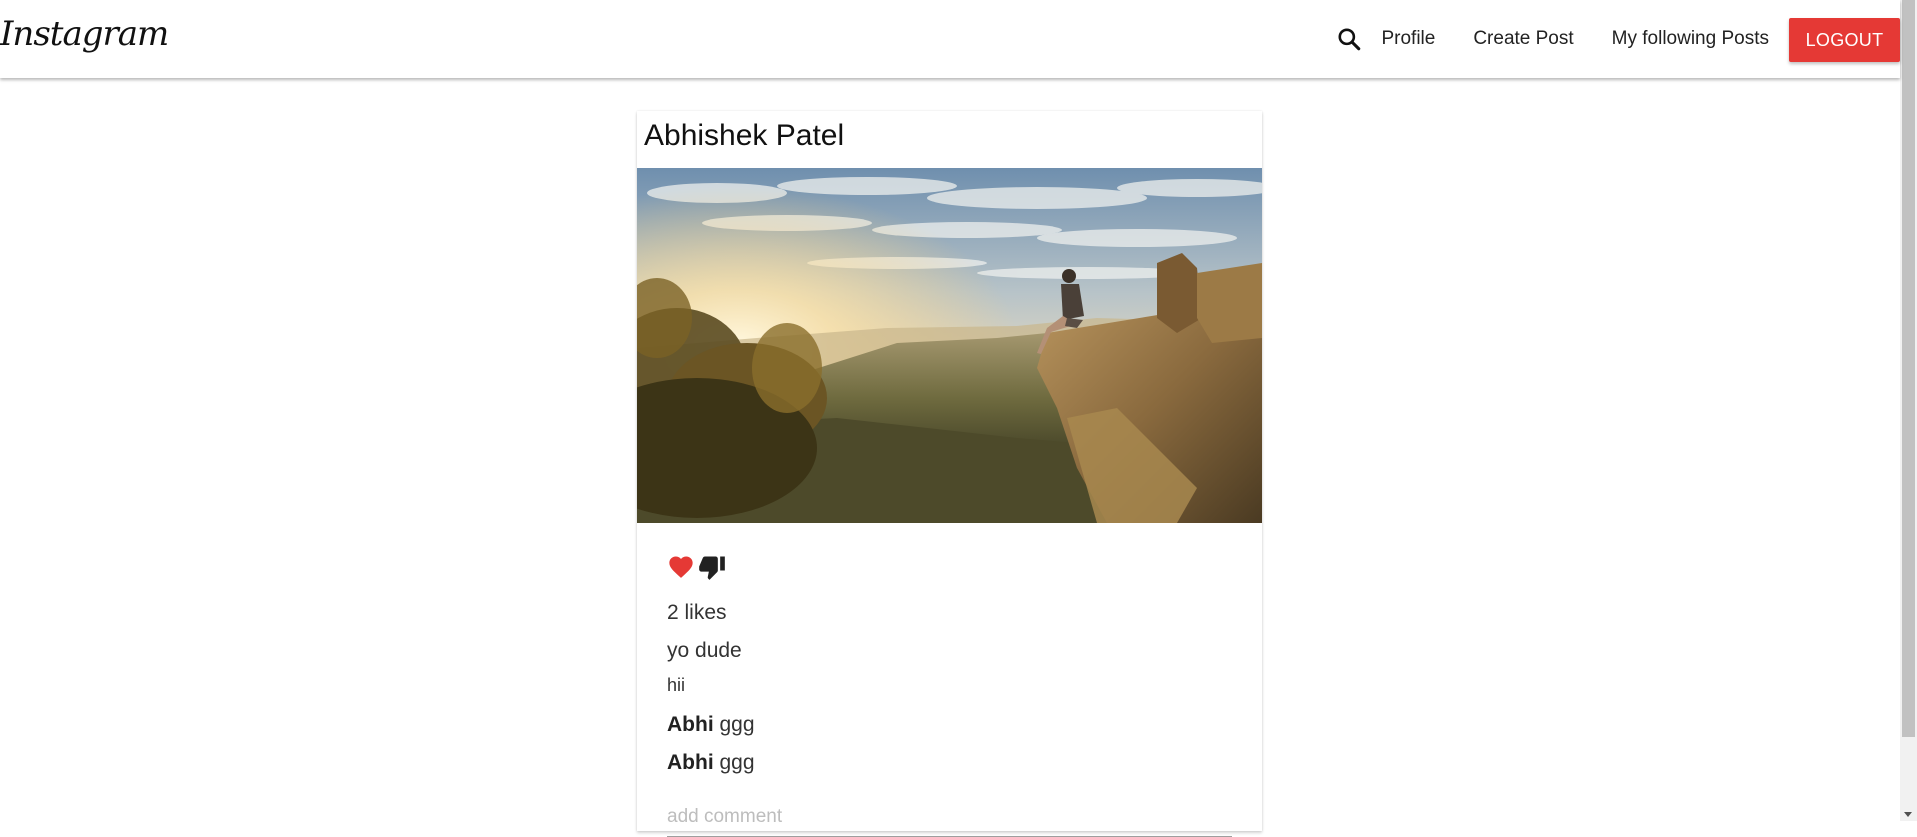 The width and height of the screenshot is (1917, 837). I want to click on post-title: yo dude, so click(704, 650).